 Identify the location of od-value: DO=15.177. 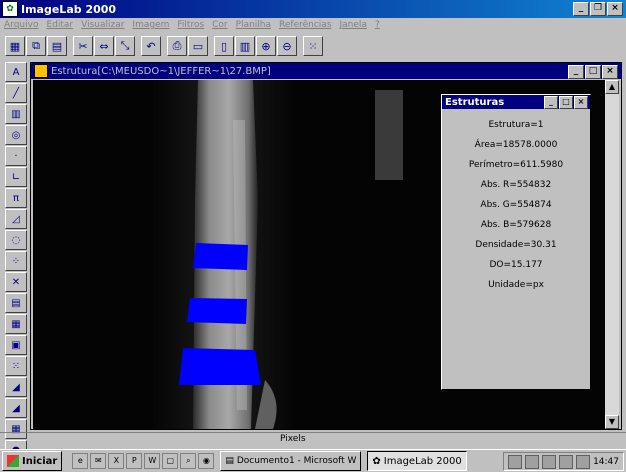
(516, 265).